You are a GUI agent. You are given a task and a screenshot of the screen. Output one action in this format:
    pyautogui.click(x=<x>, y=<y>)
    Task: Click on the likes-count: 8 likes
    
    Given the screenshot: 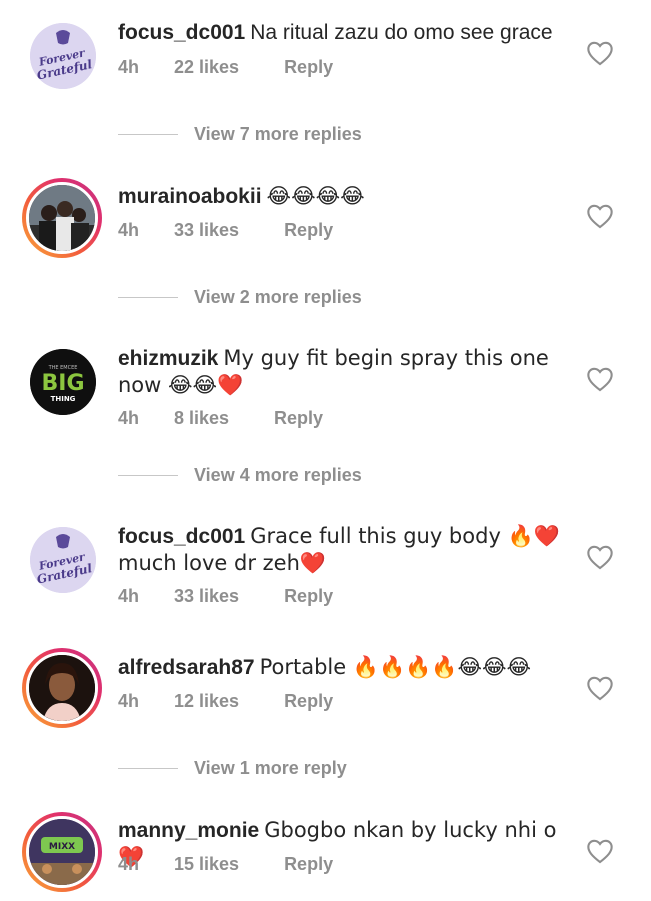 What is the action you would take?
    pyautogui.click(x=201, y=418)
    